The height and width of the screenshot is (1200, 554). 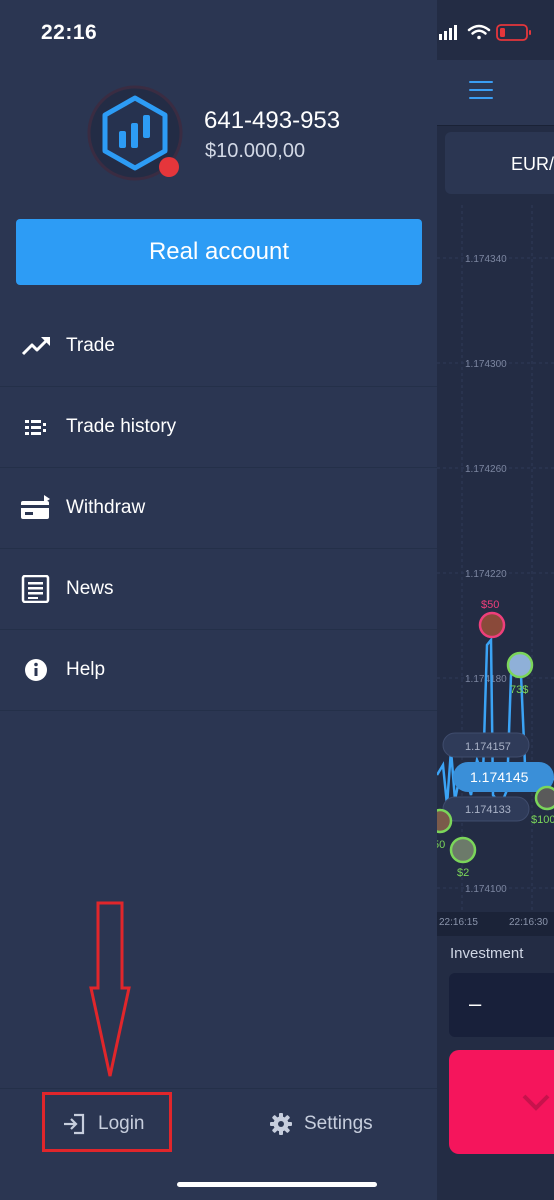 I want to click on current-price-label: 1.174145, so click(x=499, y=777).